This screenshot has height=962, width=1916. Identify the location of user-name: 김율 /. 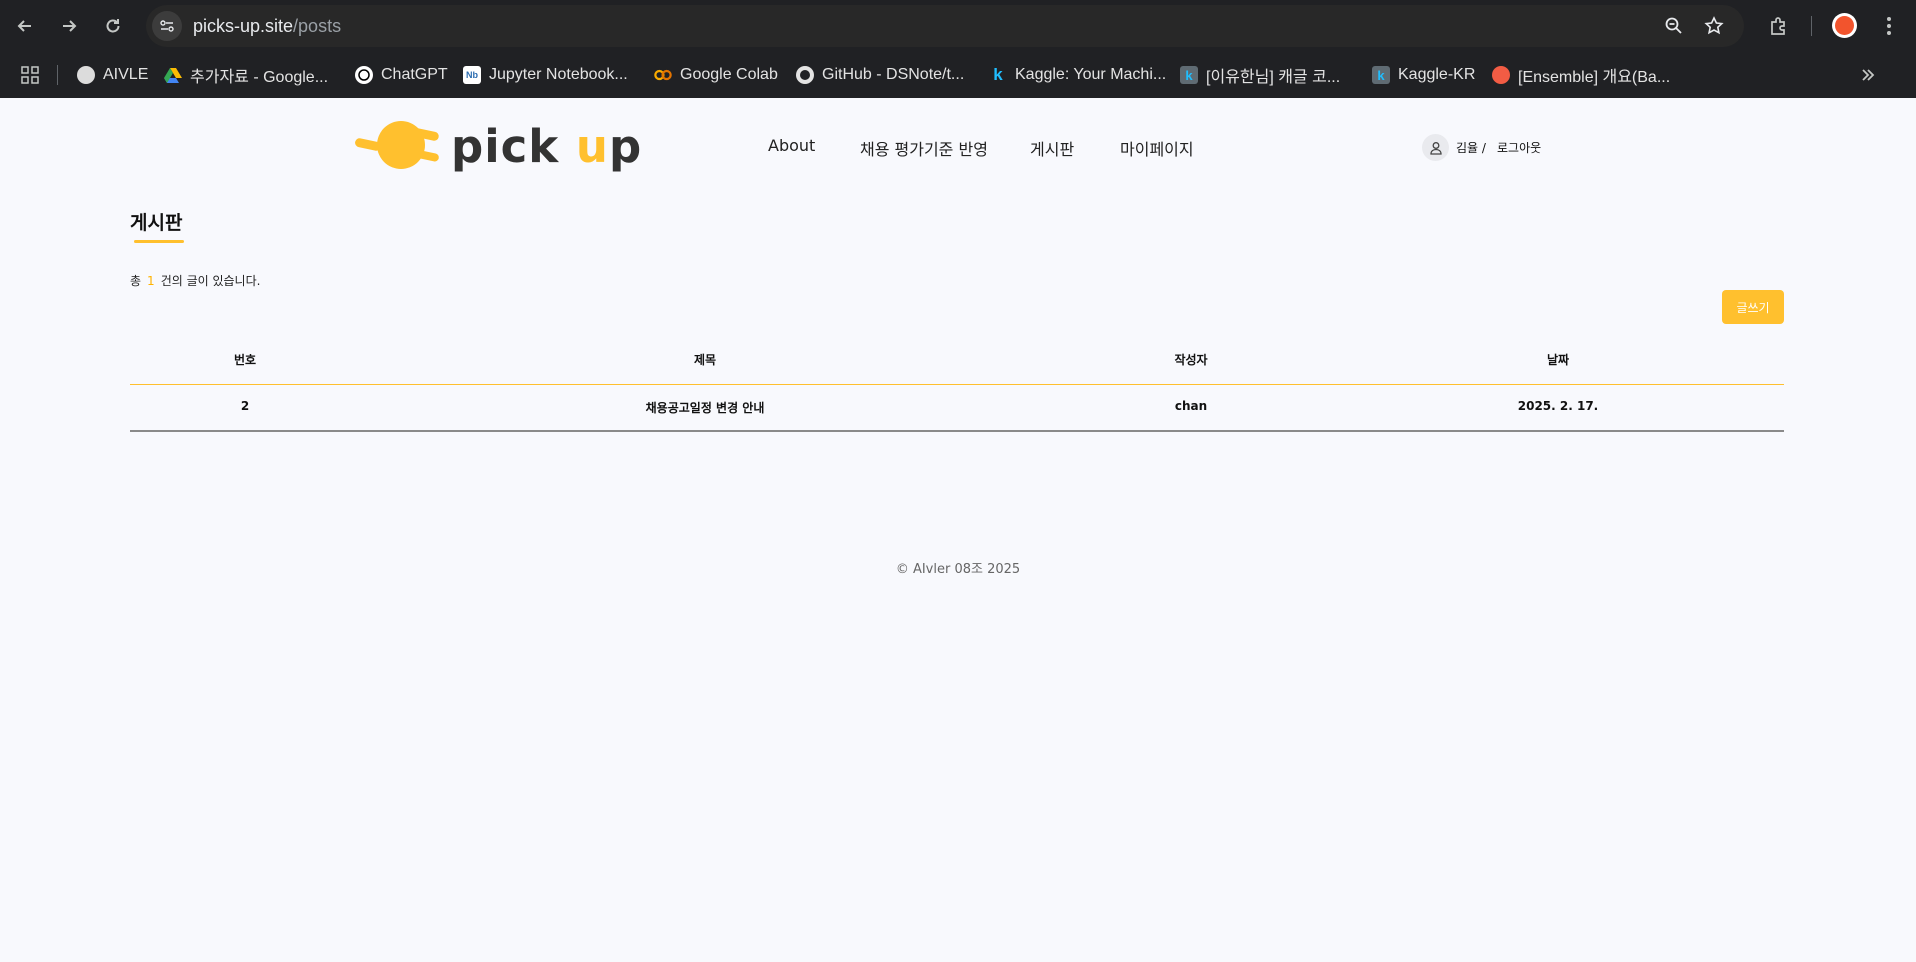
(1471, 148).